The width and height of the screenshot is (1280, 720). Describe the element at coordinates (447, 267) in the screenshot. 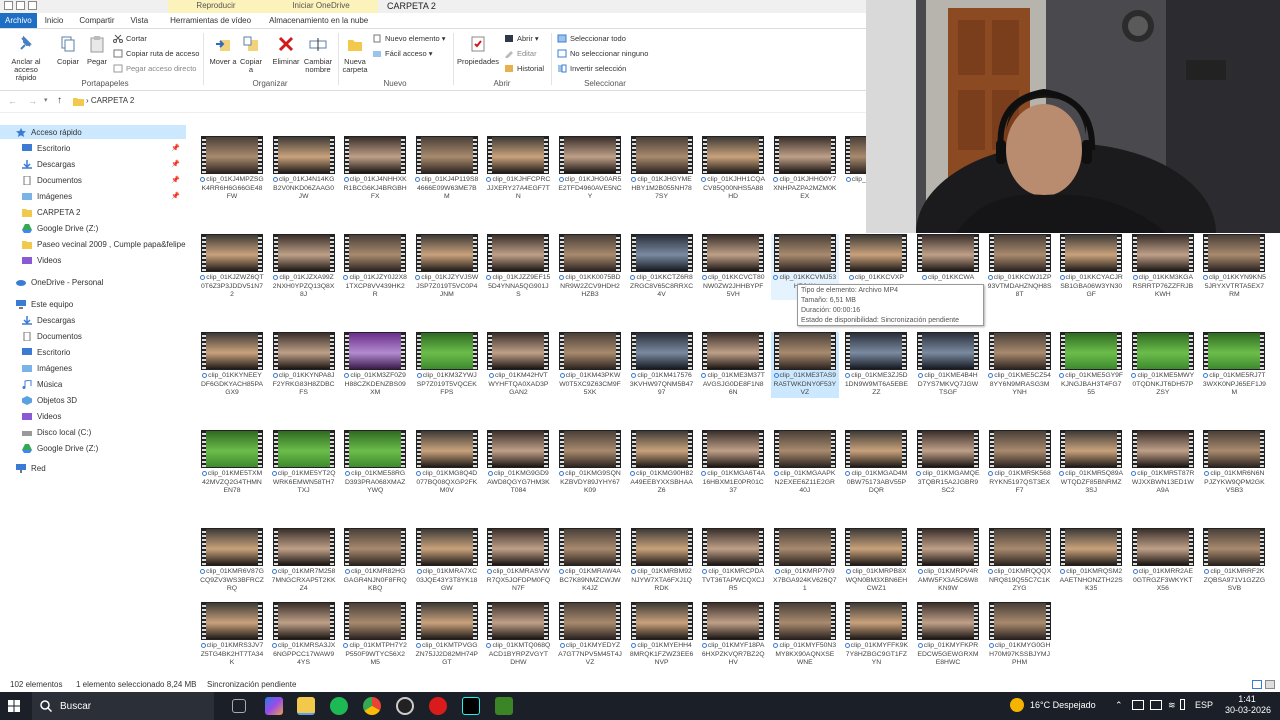

I see `file-tile: clip_01KJZYVJSWJSP7Z019T5VC0P4JNM` at that location.